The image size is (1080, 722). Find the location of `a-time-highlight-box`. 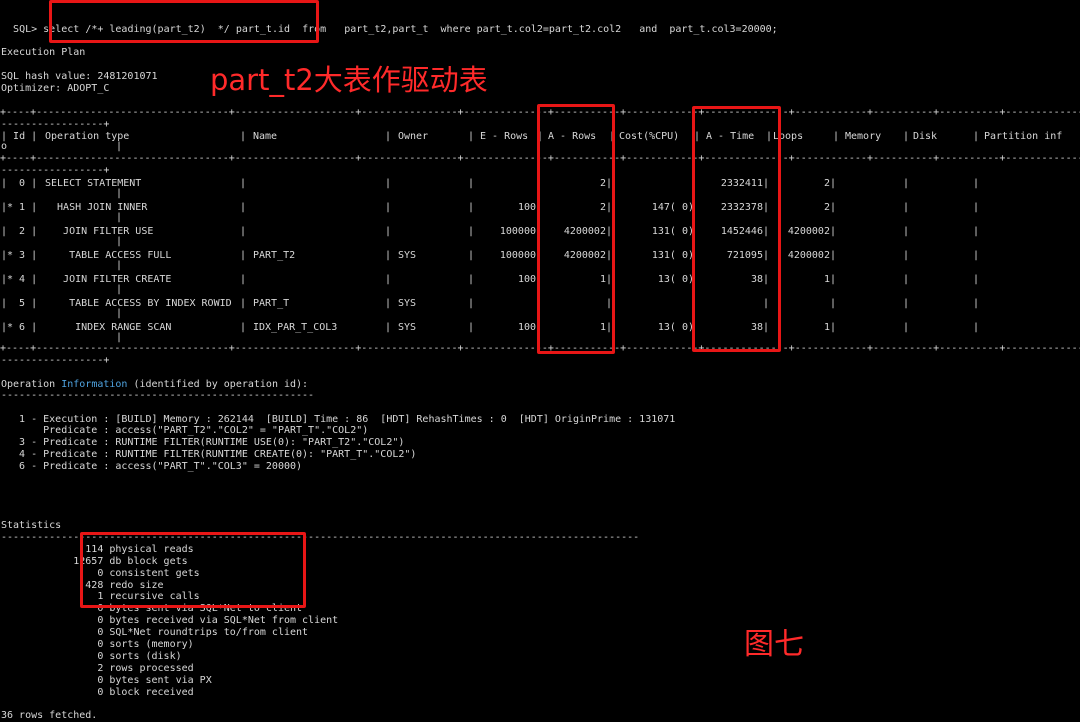

a-time-highlight-box is located at coordinates (736, 229).